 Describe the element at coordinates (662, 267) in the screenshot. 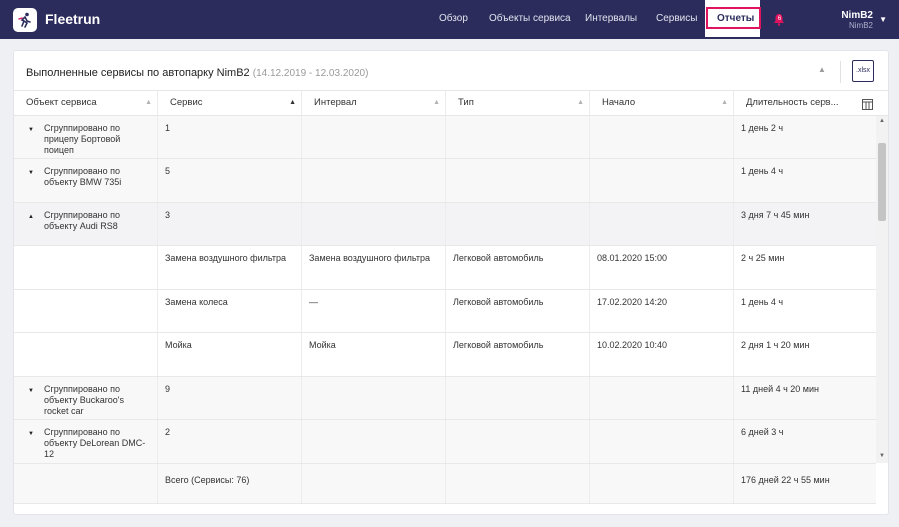

I see `cell-start: 08.01.2020 15:00` at that location.